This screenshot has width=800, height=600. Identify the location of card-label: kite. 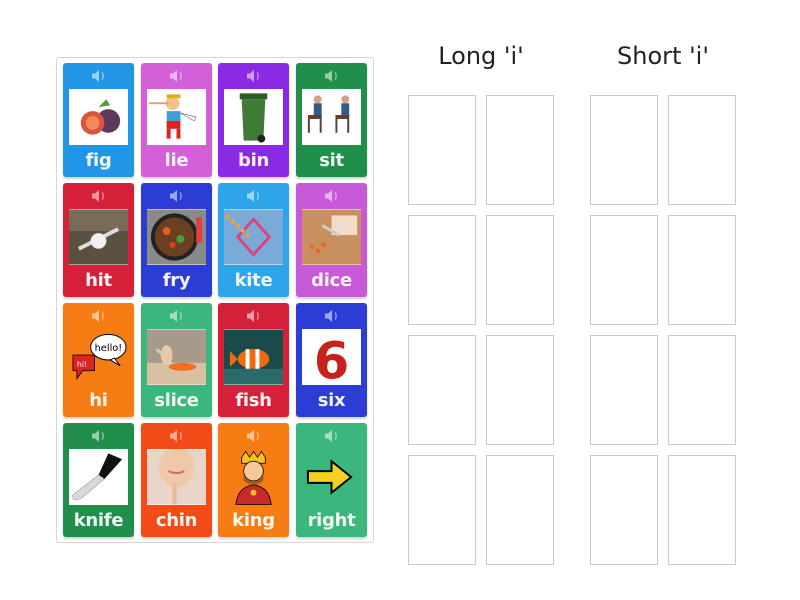
(253, 280).